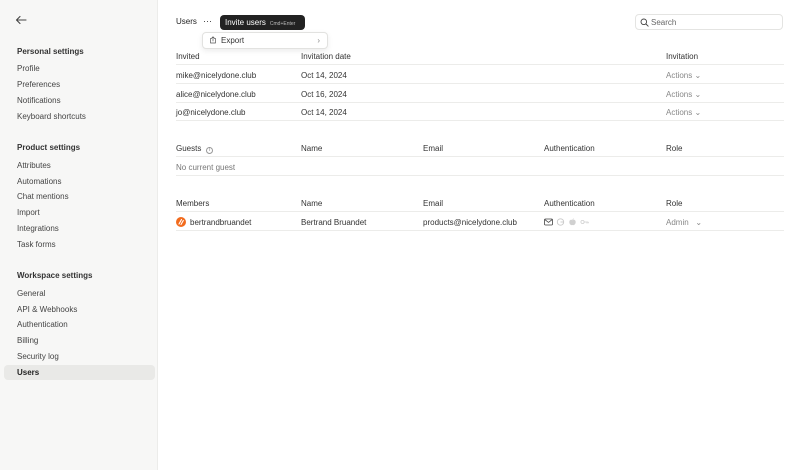  What do you see at coordinates (79, 84) in the screenshot?
I see `sidebar-item-preferences: Preferences` at bounding box center [79, 84].